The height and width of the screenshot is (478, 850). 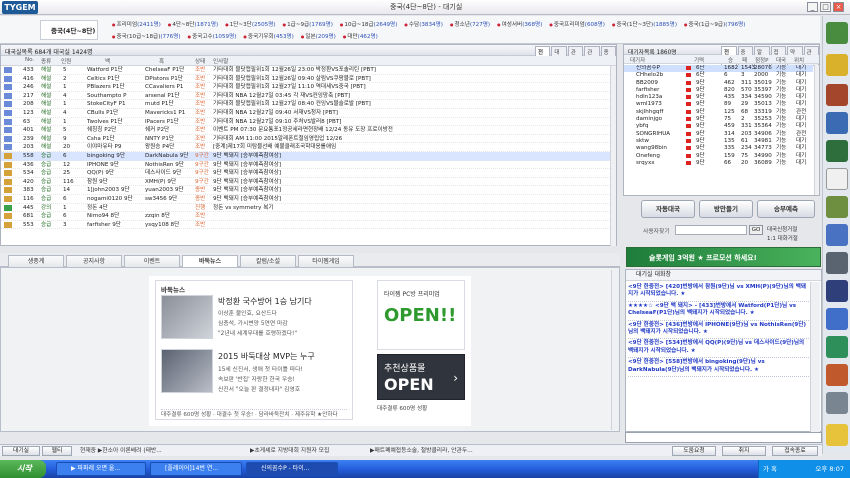 What do you see at coordinates (455, 378) in the screenshot?
I see `chevron-right-icon: ›` at bounding box center [455, 378].